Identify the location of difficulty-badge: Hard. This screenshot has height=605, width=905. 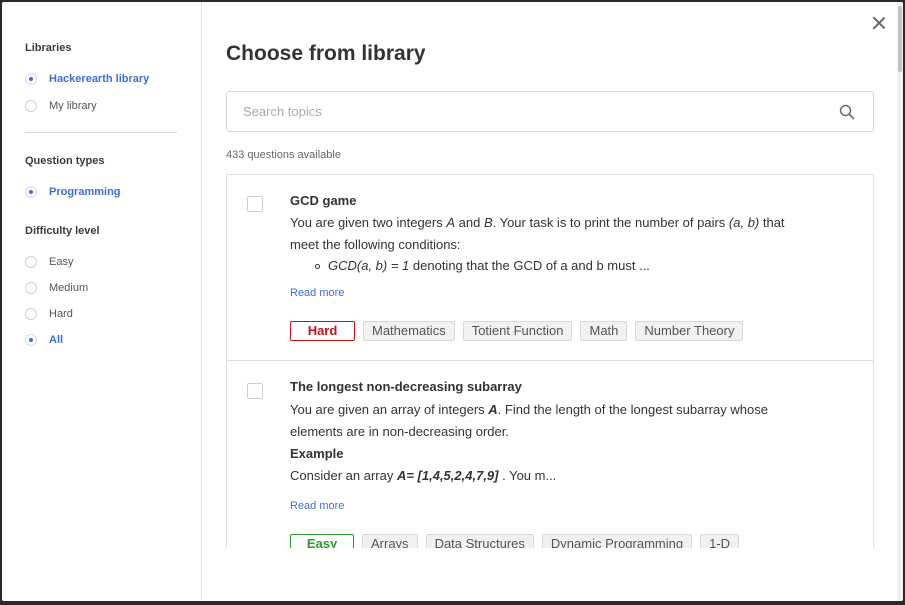
(322, 331).